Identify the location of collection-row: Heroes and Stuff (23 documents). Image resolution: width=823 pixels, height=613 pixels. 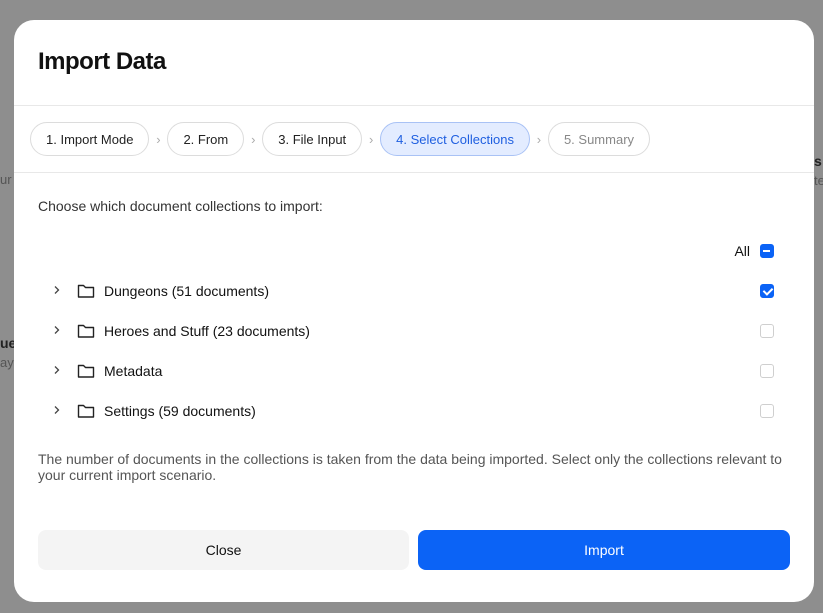
(414, 331).